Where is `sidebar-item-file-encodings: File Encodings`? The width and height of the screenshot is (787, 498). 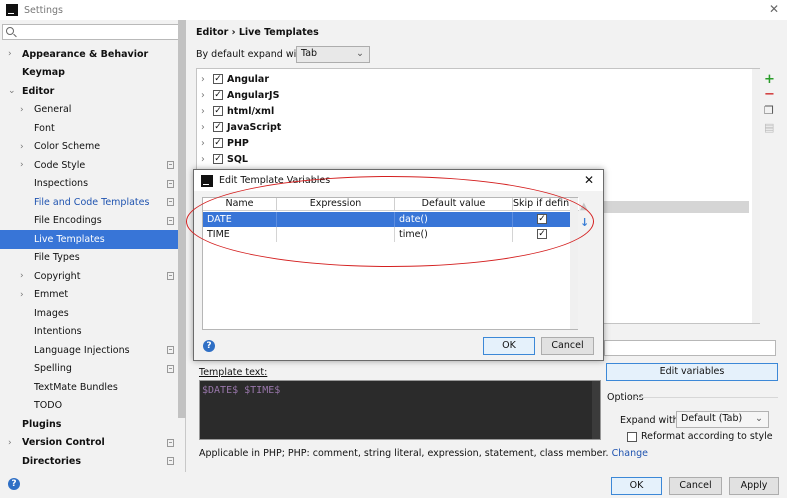
sidebar-item-file-encodings: File Encodings is located at coordinates (89, 221).